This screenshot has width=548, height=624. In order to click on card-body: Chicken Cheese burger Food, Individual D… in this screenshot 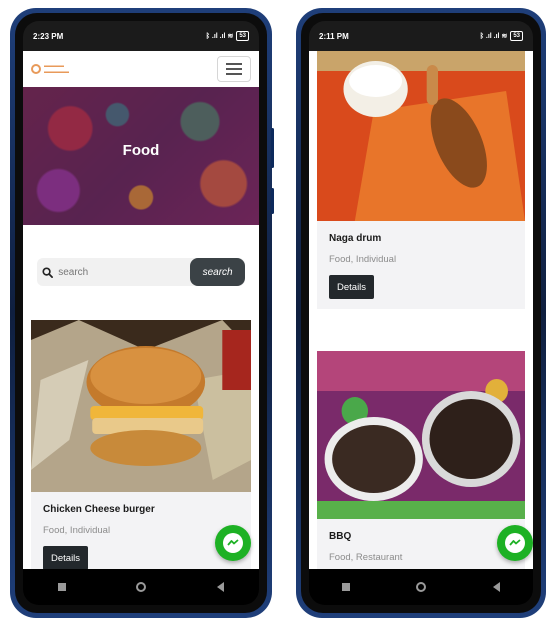, I will do `click(141, 530)`.